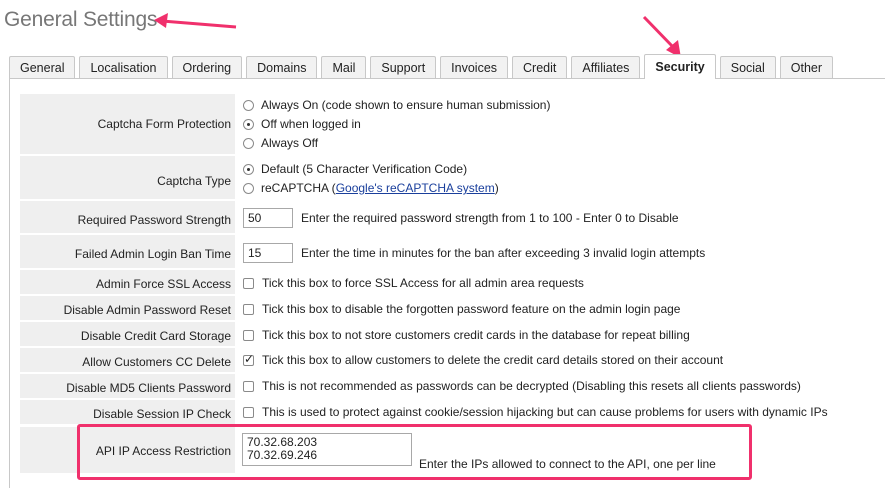 This screenshot has height=488, width=885. I want to click on captcha-always-off-radio, so click(248, 143).